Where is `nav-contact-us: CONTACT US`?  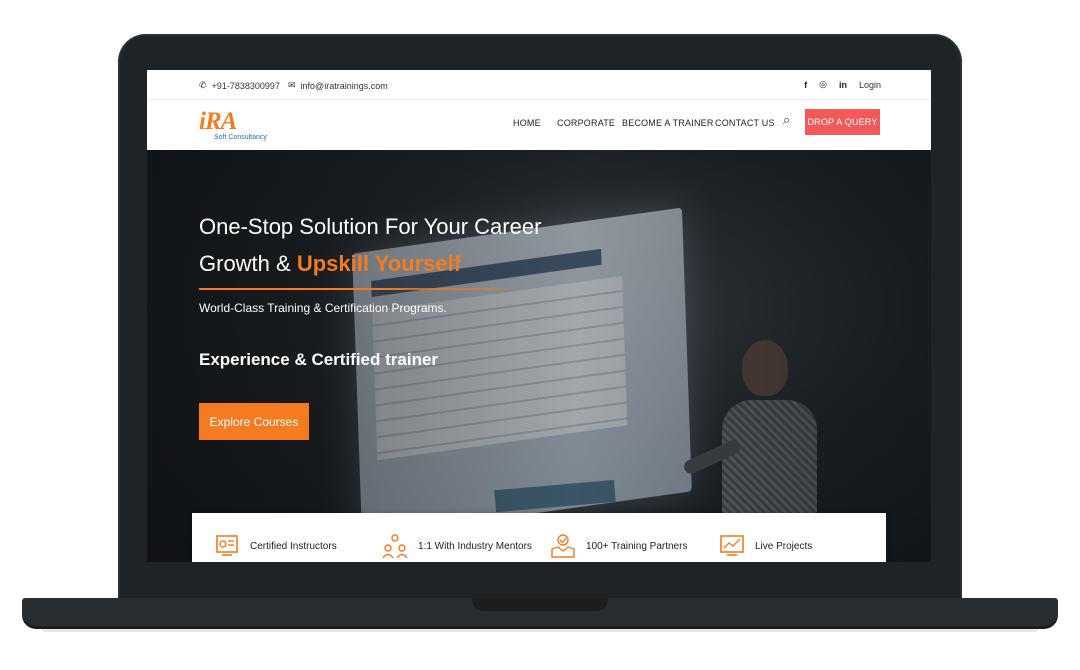 nav-contact-us: CONTACT US is located at coordinates (745, 123).